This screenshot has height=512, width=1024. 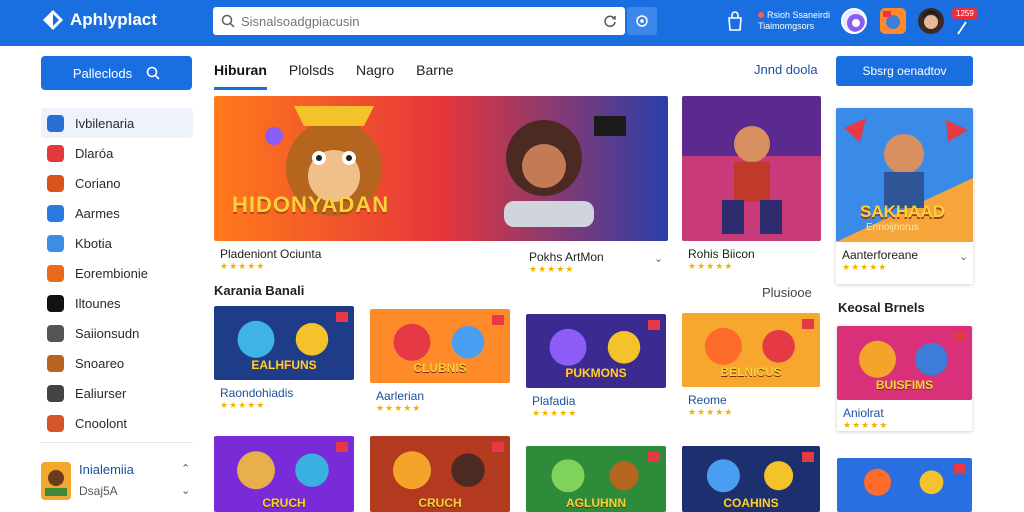 What do you see at coordinates (904, 71) in the screenshot?
I see `cta-button: Sbsrg oenadtov` at bounding box center [904, 71].